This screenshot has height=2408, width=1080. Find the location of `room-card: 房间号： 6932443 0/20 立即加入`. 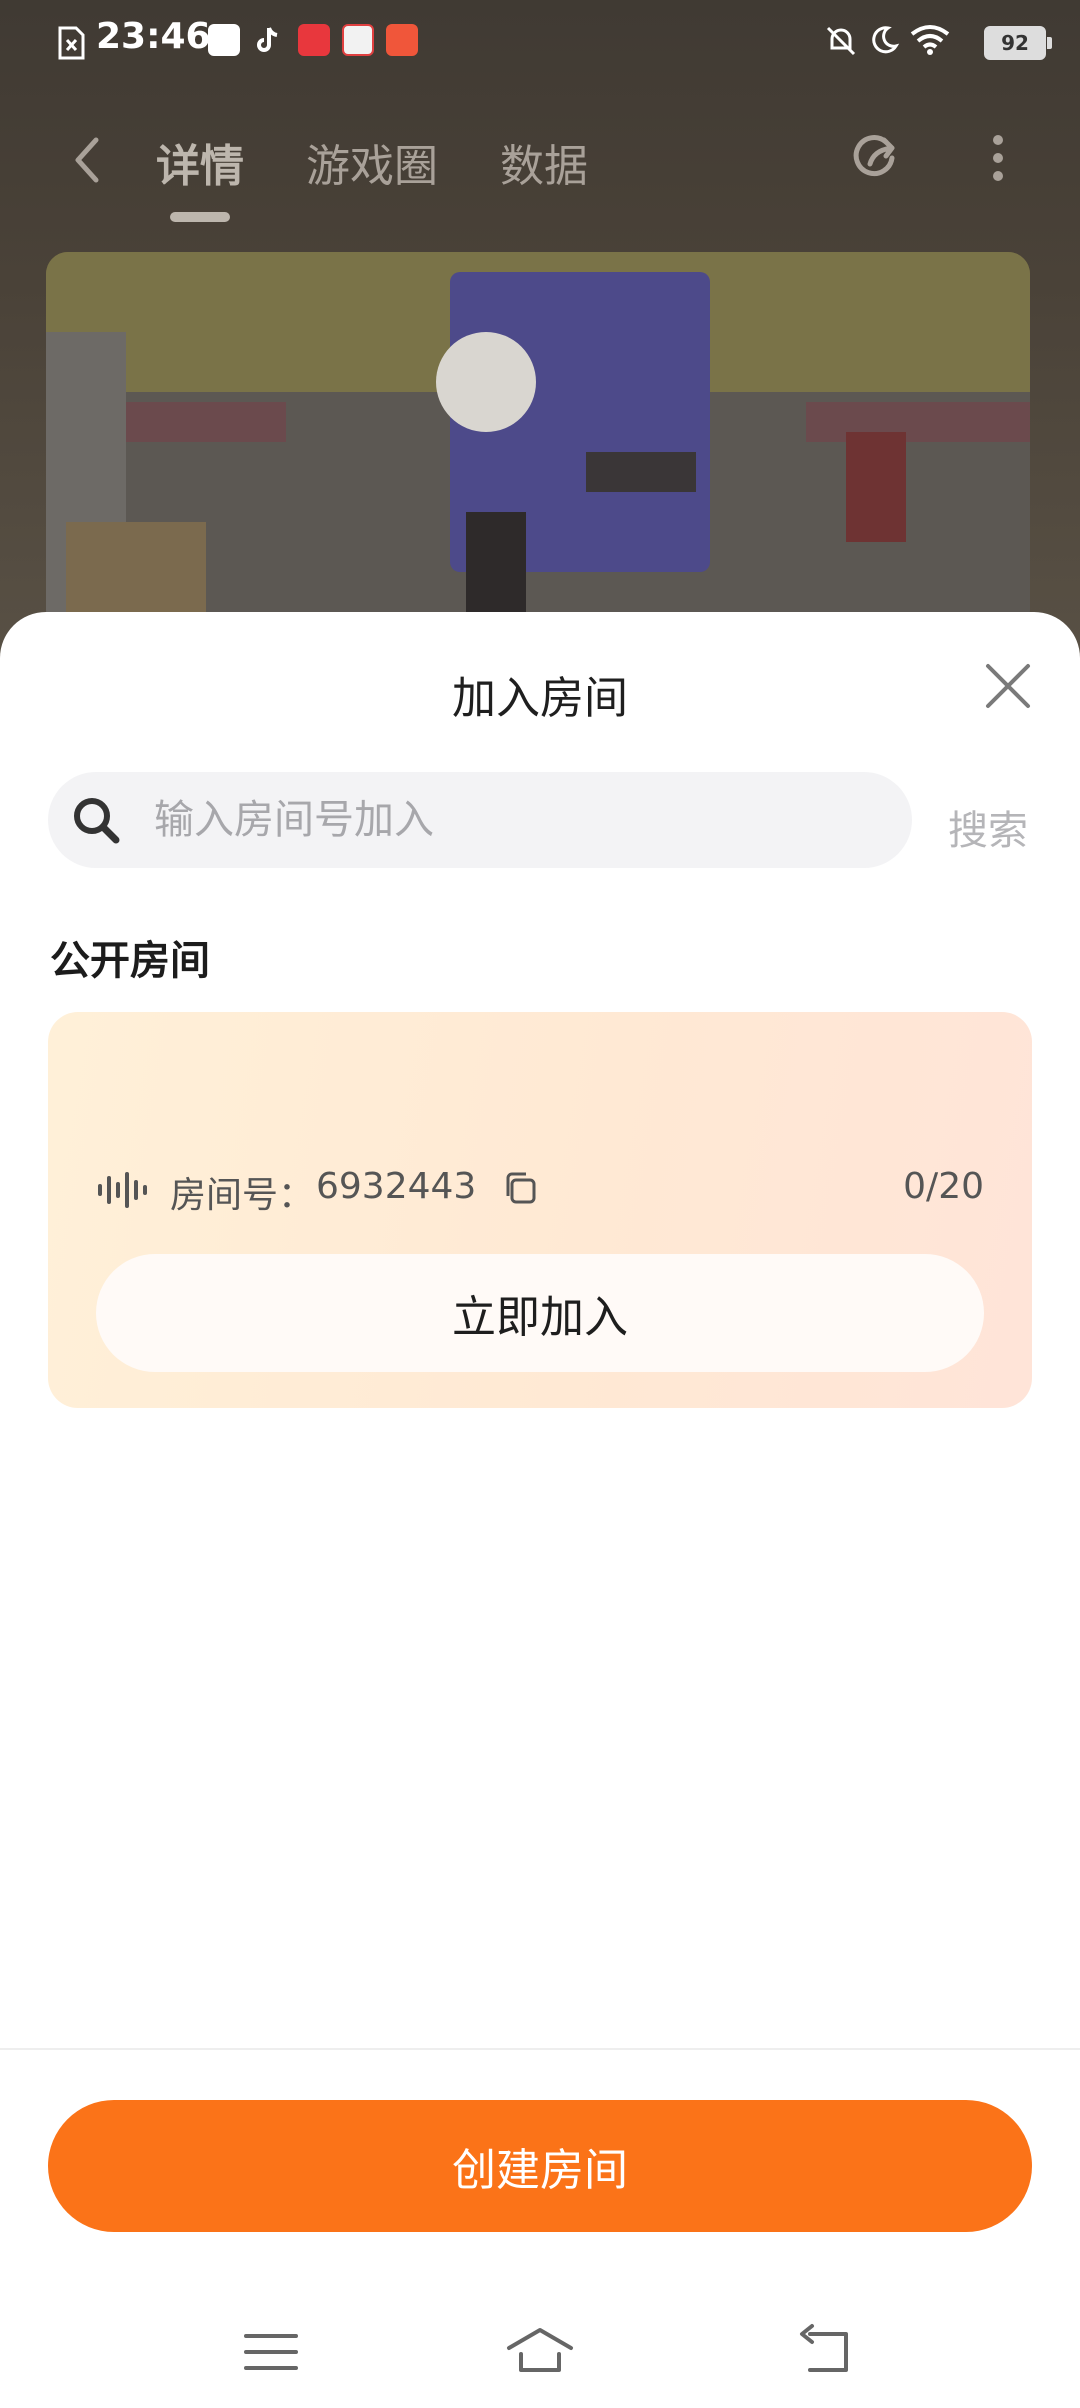

room-card: 房间号： 6932443 0/20 立即加入 is located at coordinates (540, 1210).